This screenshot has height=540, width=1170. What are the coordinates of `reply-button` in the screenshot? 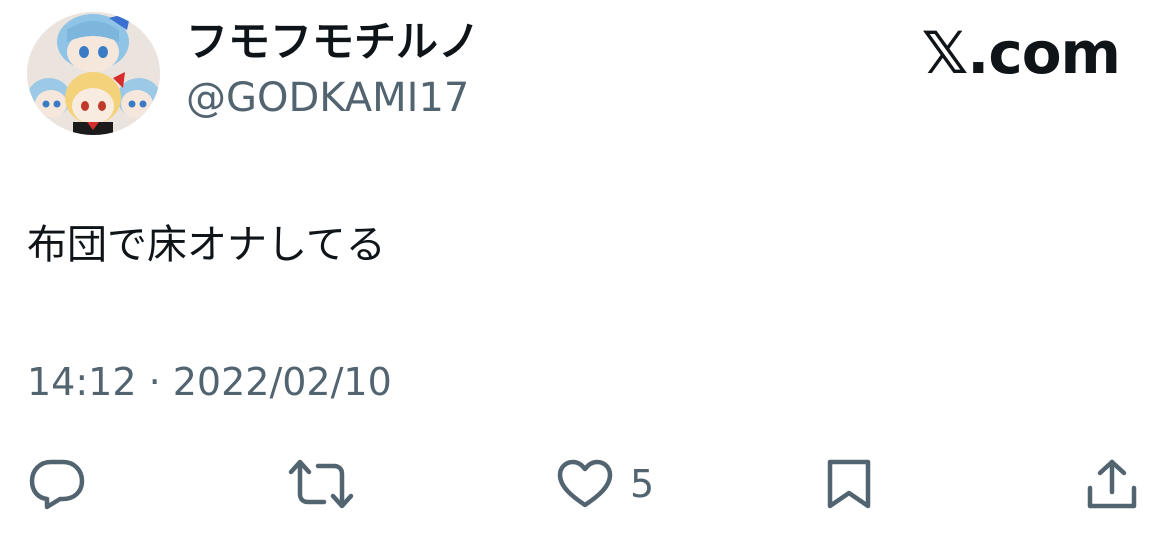 It's located at (57, 484).